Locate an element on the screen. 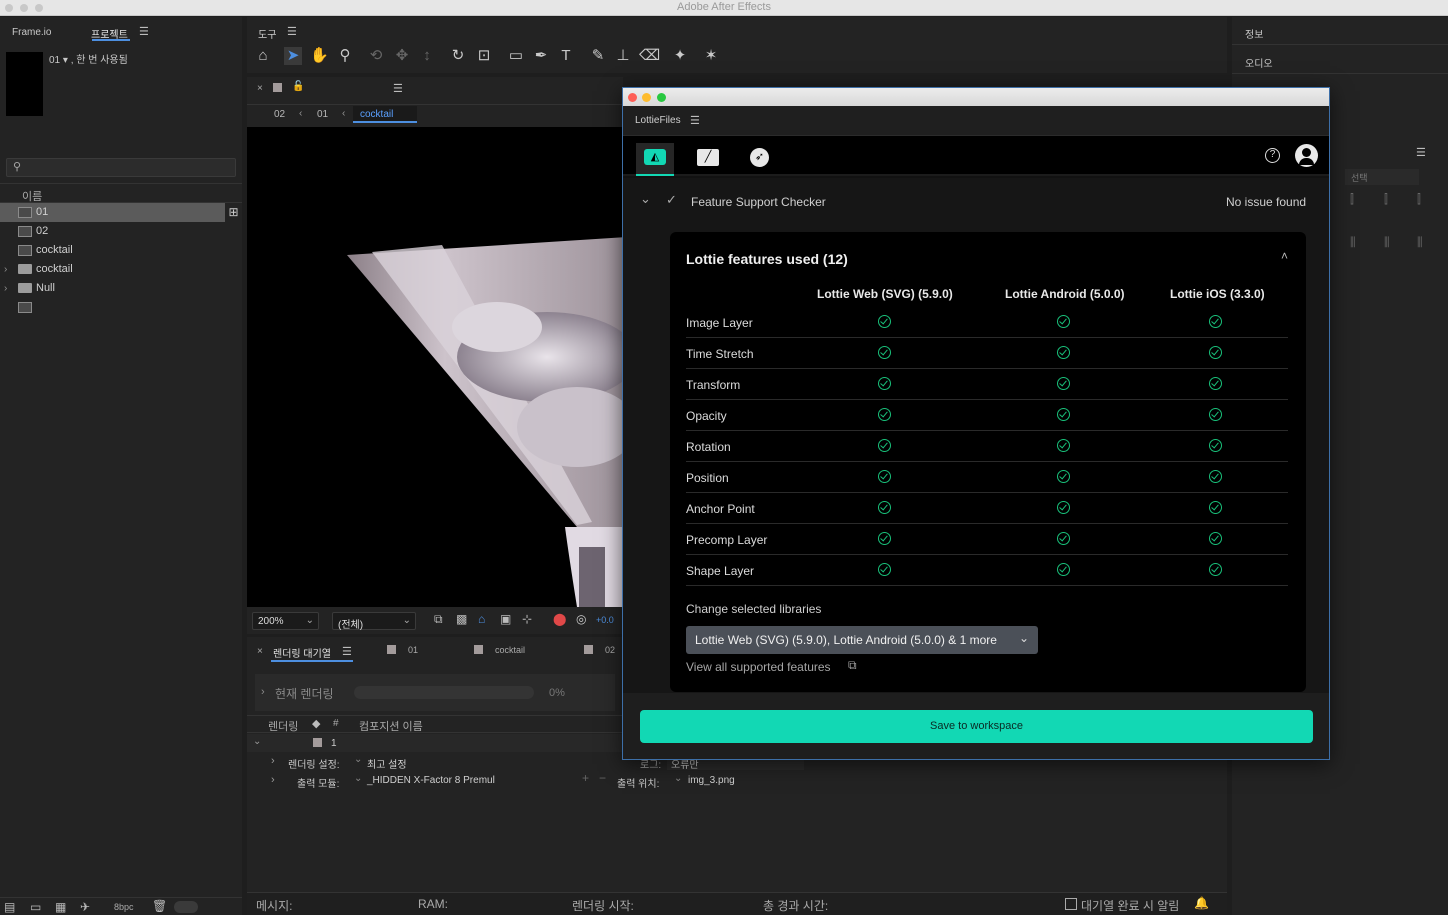  tab-comp-02: 02 is located at coordinates (610, 650).